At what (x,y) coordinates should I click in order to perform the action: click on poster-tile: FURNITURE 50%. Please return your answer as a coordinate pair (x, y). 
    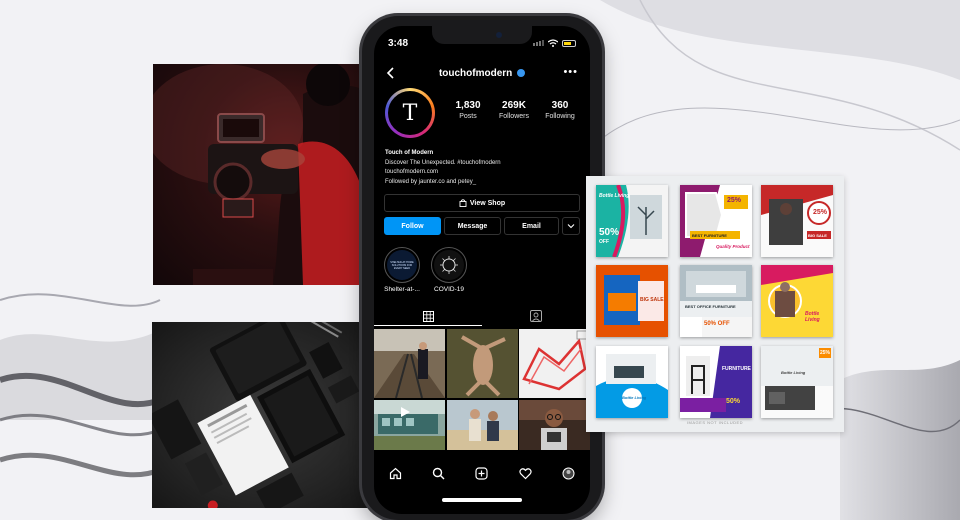
    Looking at the image, I should click on (716, 382).